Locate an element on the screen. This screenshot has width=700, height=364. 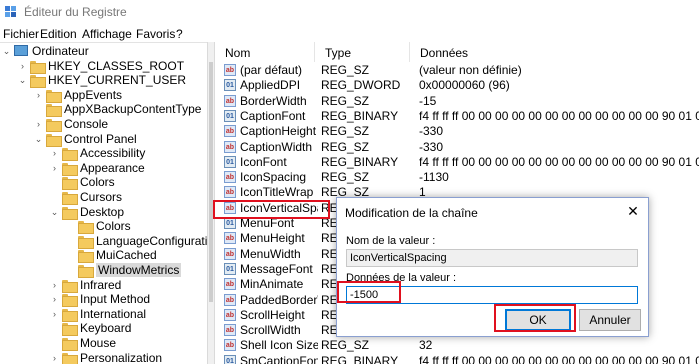
value-name: MenuHeight is located at coordinates (272, 238).